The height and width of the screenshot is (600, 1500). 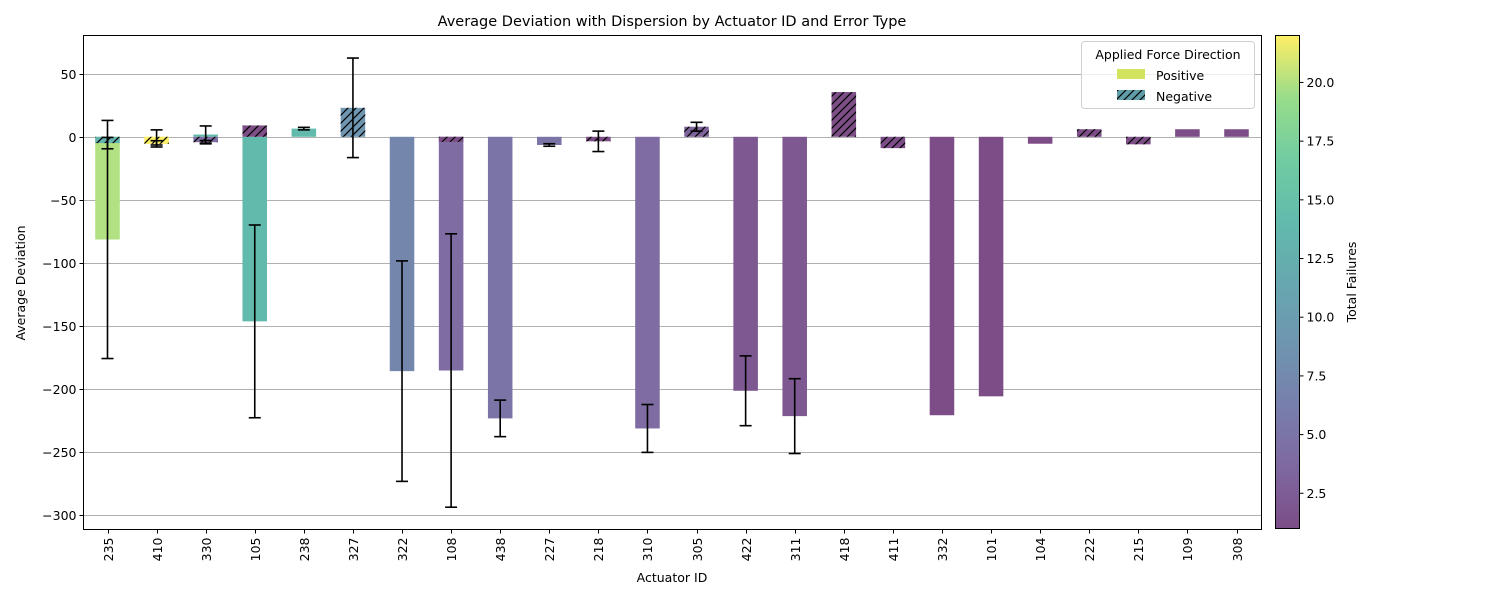 What do you see at coordinates (1180, 75) in the screenshot?
I see `legend-label-positive: Positive` at bounding box center [1180, 75].